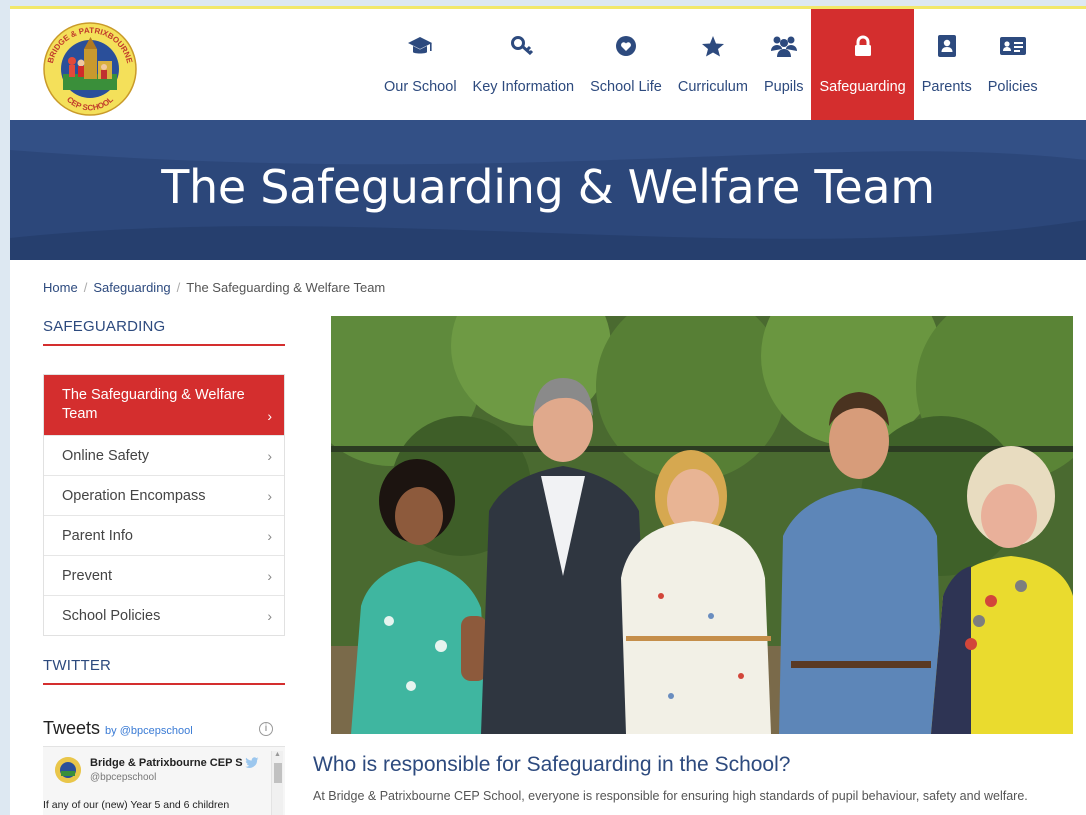 This screenshot has width=1086, height=815. Describe the element at coordinates (164, 455) in the screenshot. I see `sidebar-item-online-safety: Online Safety ›` at that location.